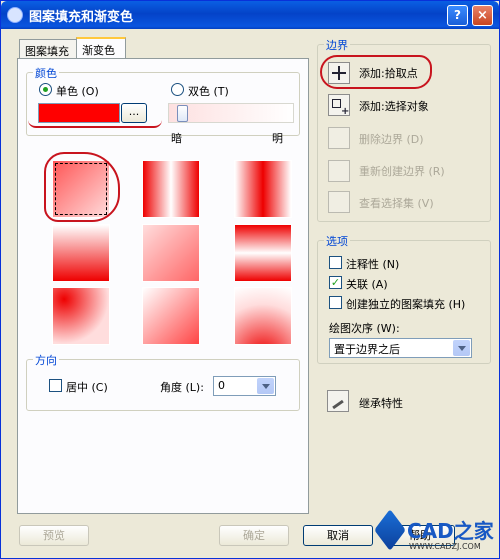 This screenshot has height=559, width=500. I want to click on watermark-logo, so click(390, 530).